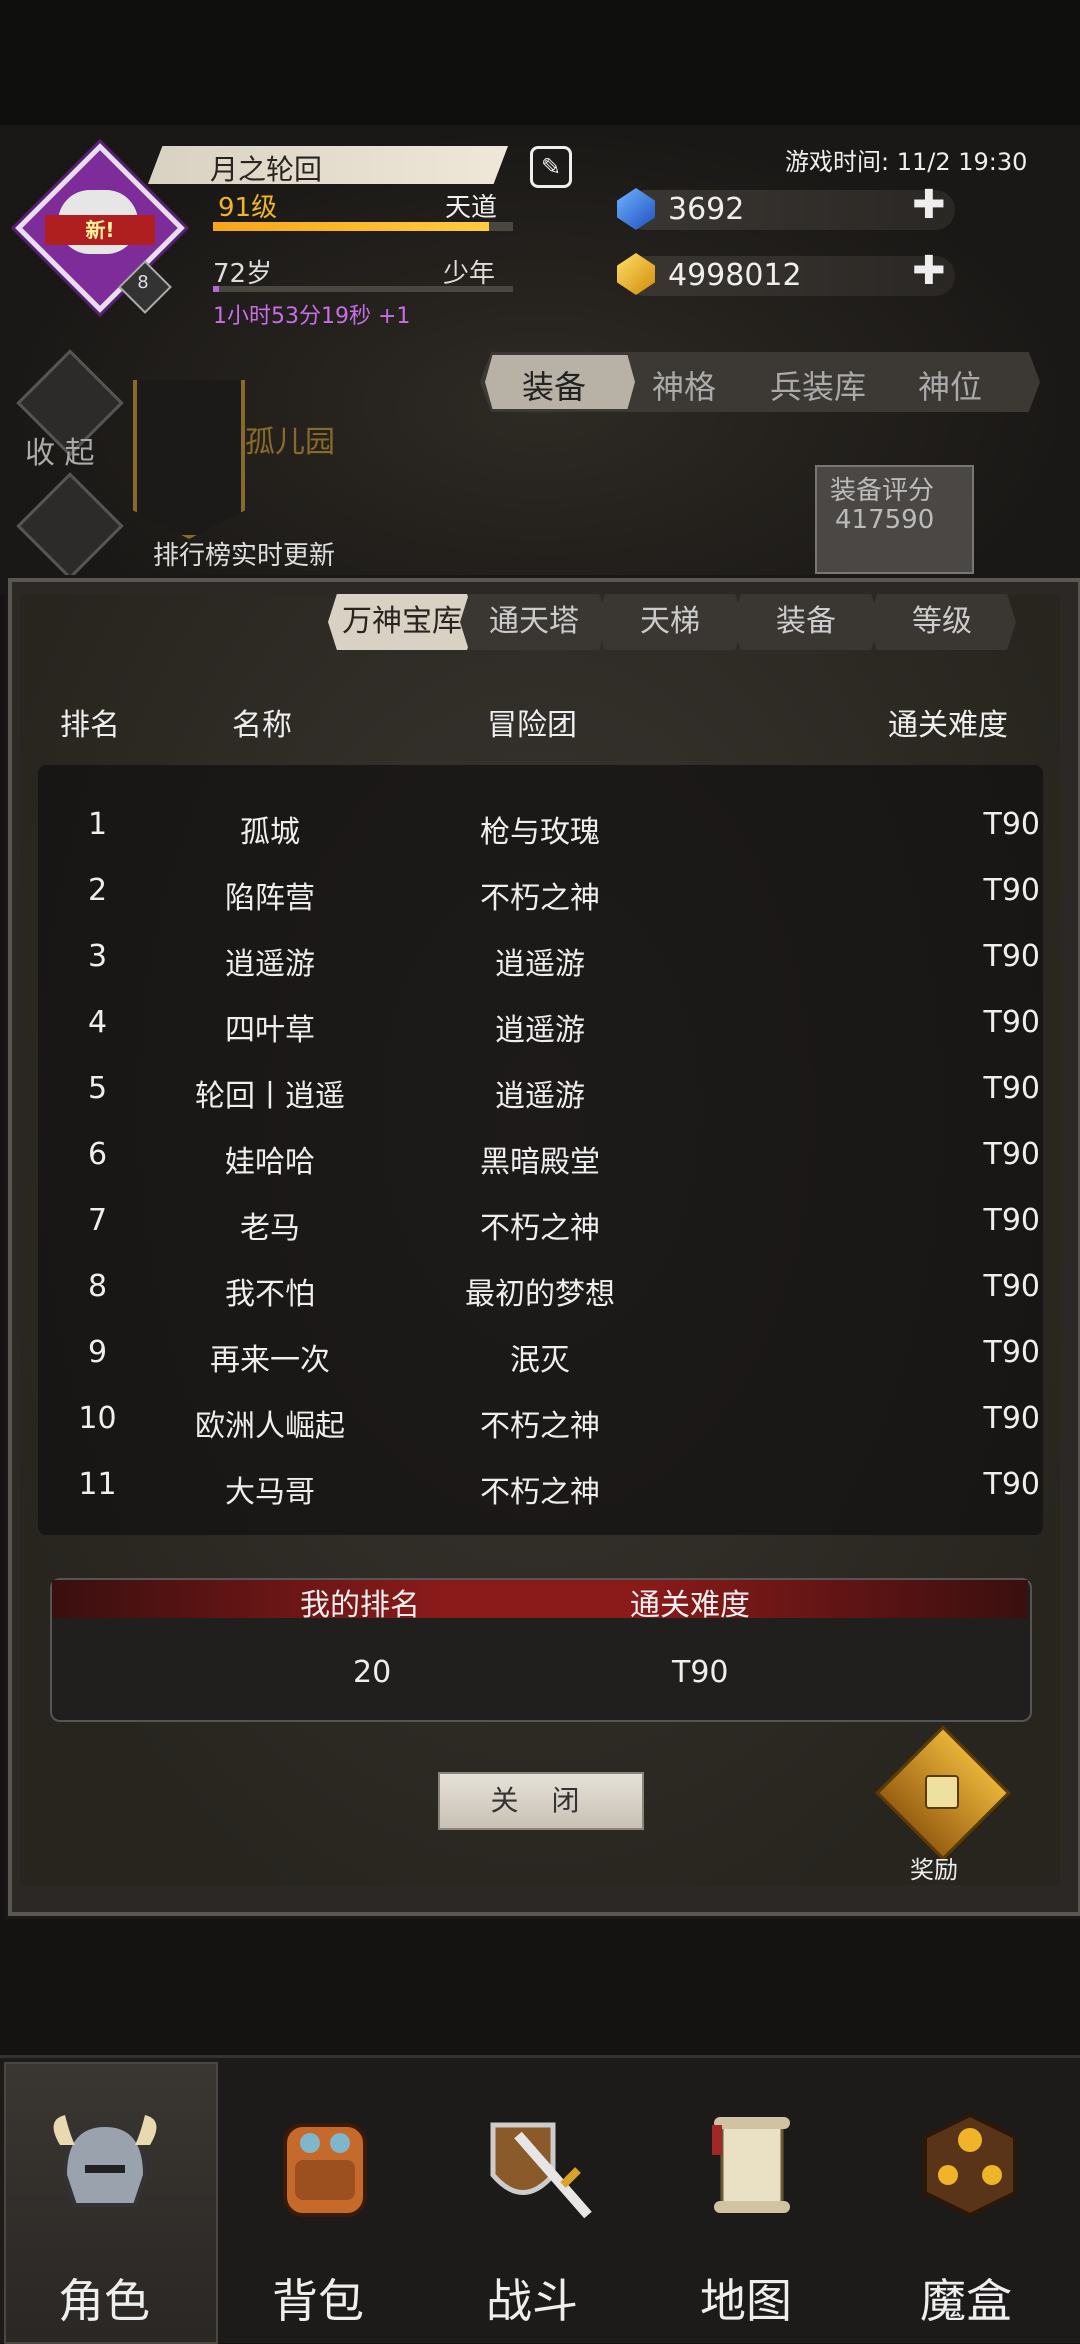  I want to click on nav-character-label: 角色, so click(104, 2298).